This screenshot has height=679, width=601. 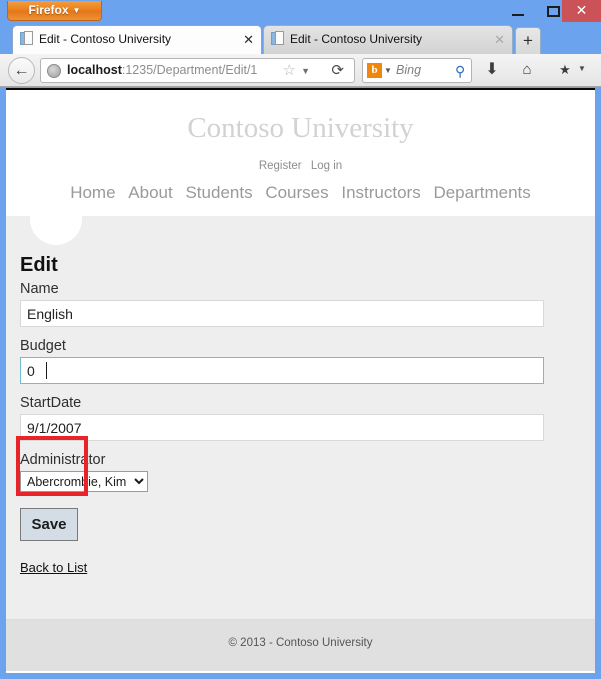 I want to click on bookmarks-icon: ★, so click(x=565, y=70).